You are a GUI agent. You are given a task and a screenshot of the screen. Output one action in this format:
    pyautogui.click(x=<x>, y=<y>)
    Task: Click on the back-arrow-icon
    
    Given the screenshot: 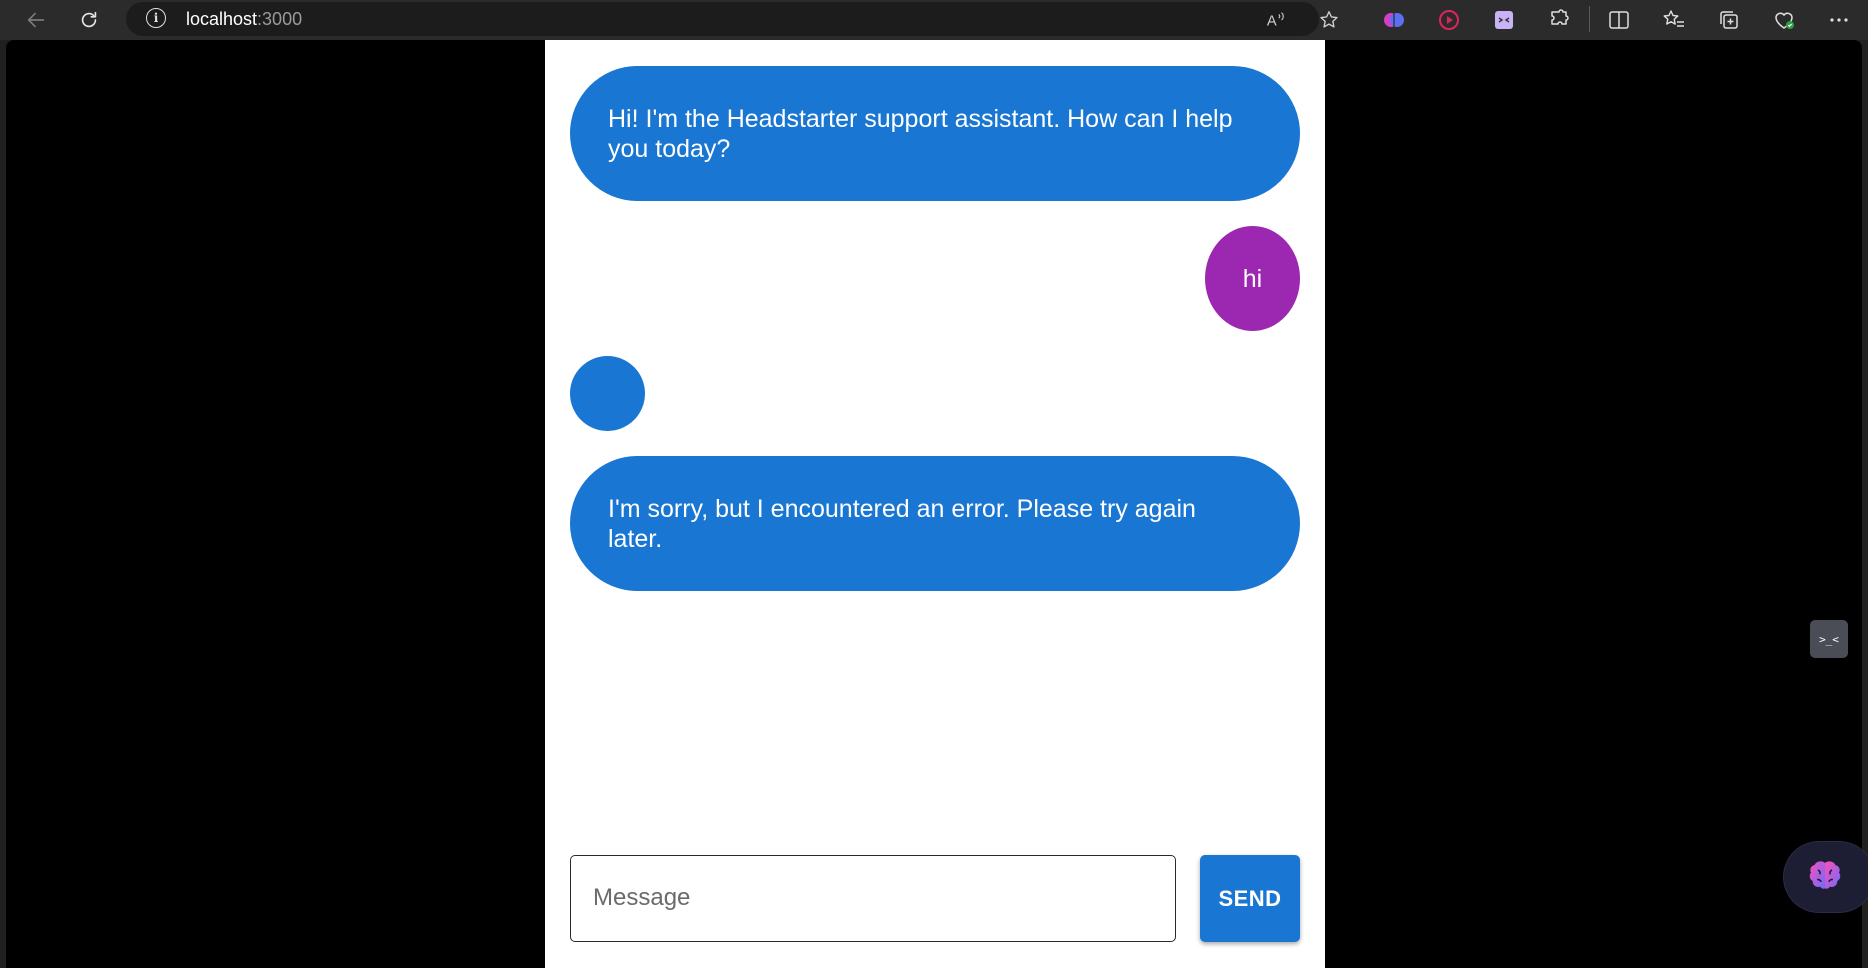 What is the action you would take?
    pyautogui.click(x=36, y=20)
    